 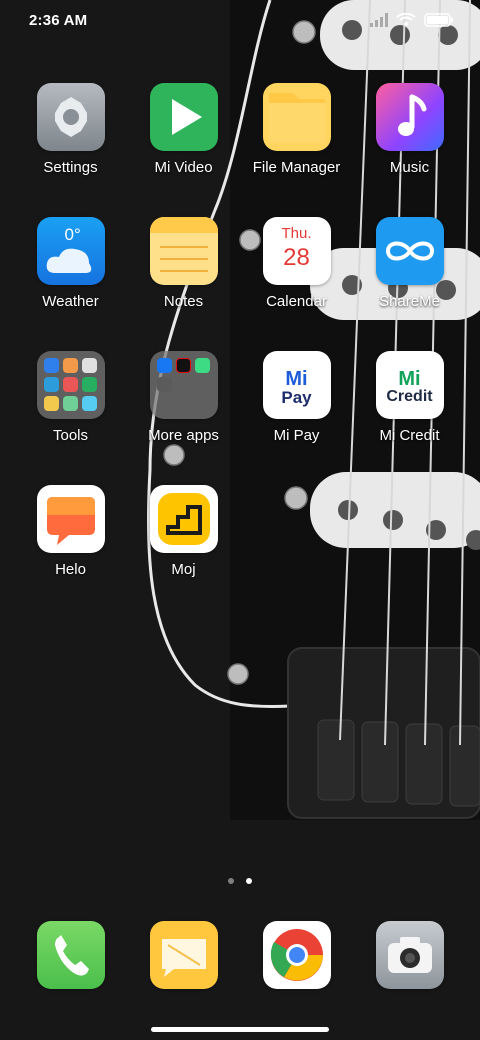 I want to click on camera-icon, so click(x=409, y=955).